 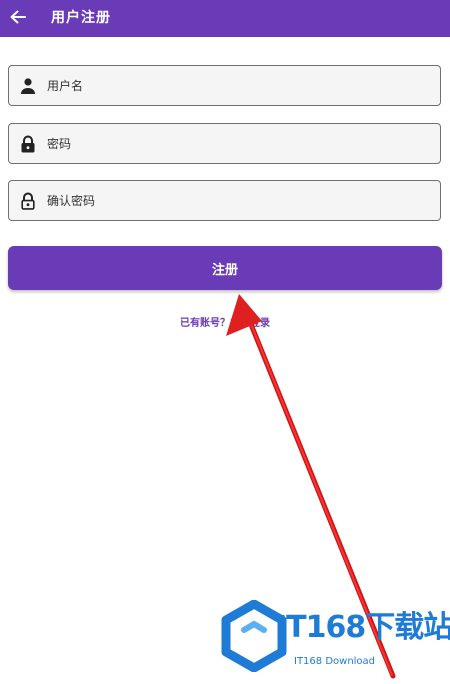 I want to click on back-button, so click(x=18, y=17).